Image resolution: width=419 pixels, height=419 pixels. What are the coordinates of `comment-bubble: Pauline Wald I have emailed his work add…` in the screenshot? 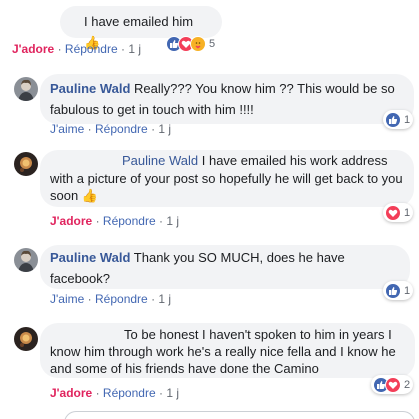 It's located at (227, 178).